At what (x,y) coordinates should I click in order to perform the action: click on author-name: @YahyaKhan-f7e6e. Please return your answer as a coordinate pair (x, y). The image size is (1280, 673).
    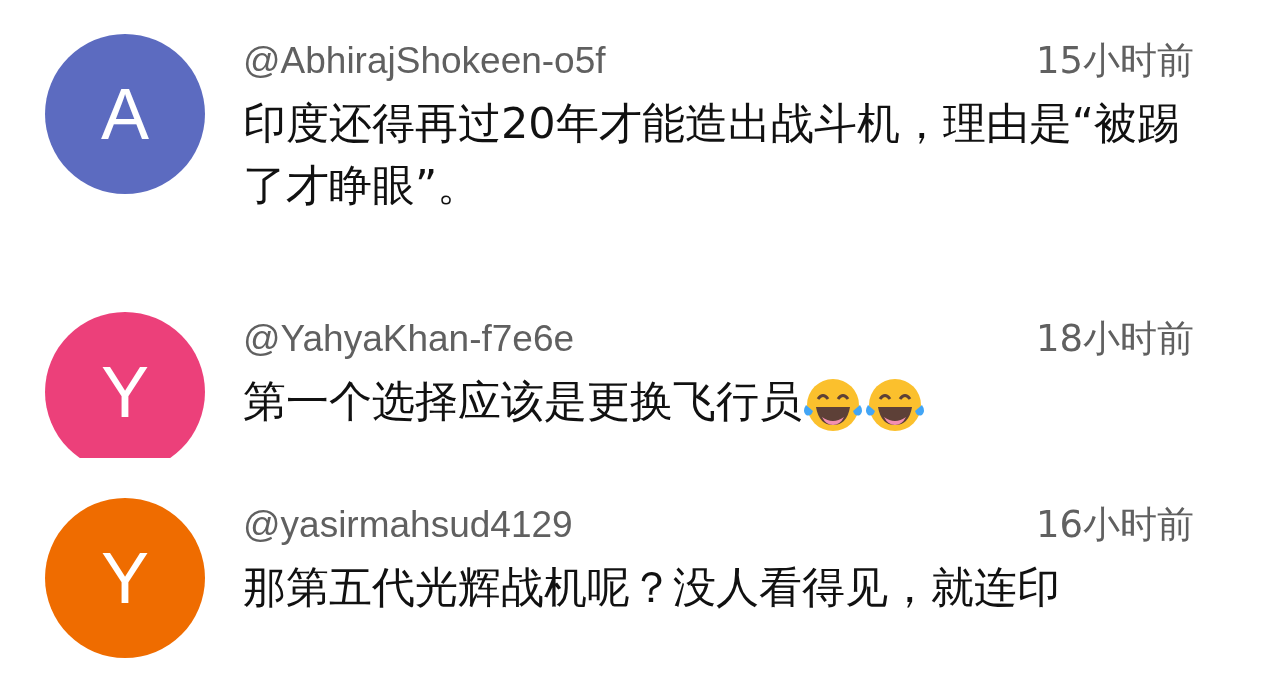
    Looking at the image, I should click on (409, 339).